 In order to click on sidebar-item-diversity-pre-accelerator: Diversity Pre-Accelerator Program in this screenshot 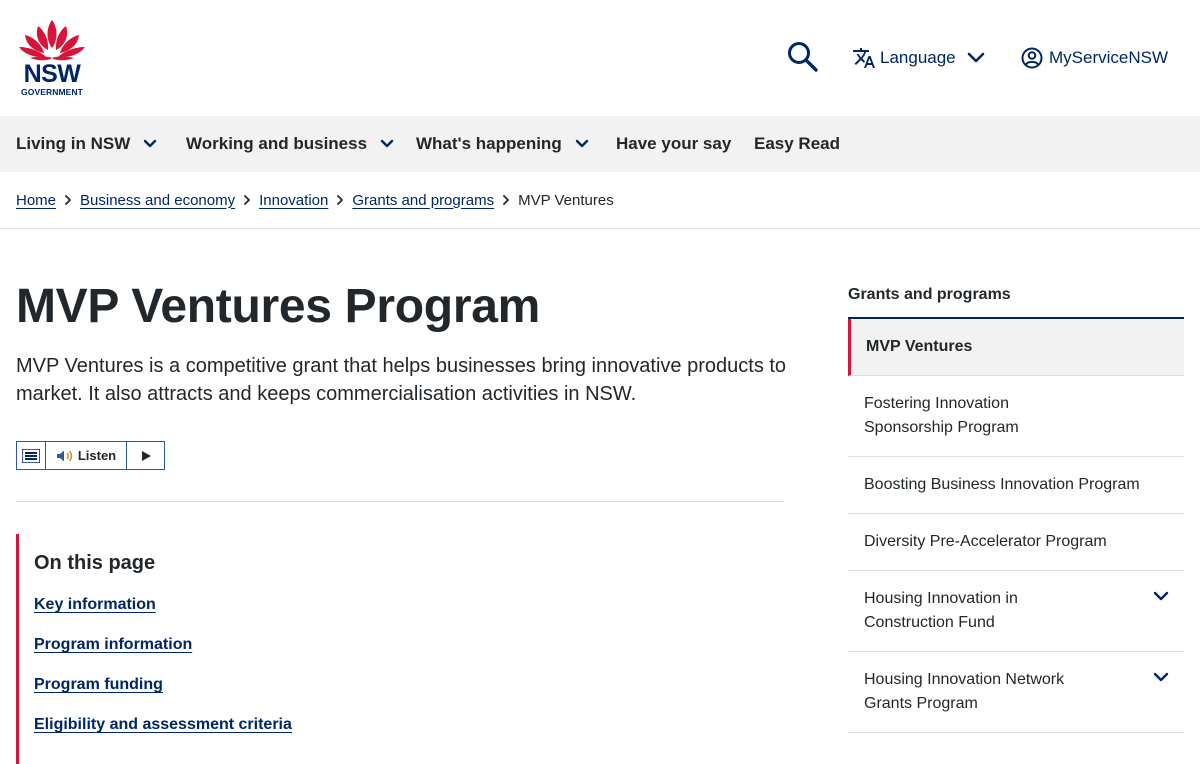, I will do `click(1016, 542)`.